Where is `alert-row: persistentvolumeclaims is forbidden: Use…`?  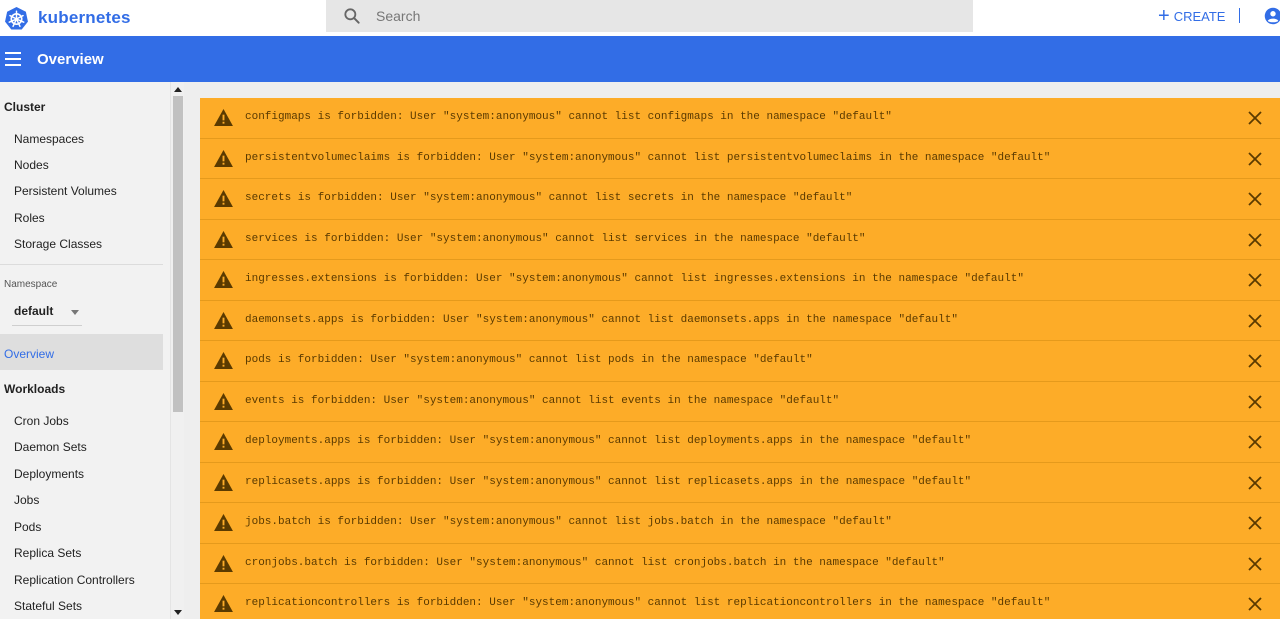
alert-row: persistentvolumeclaims is forbidden: Use… is located at coordinates (740, 158).